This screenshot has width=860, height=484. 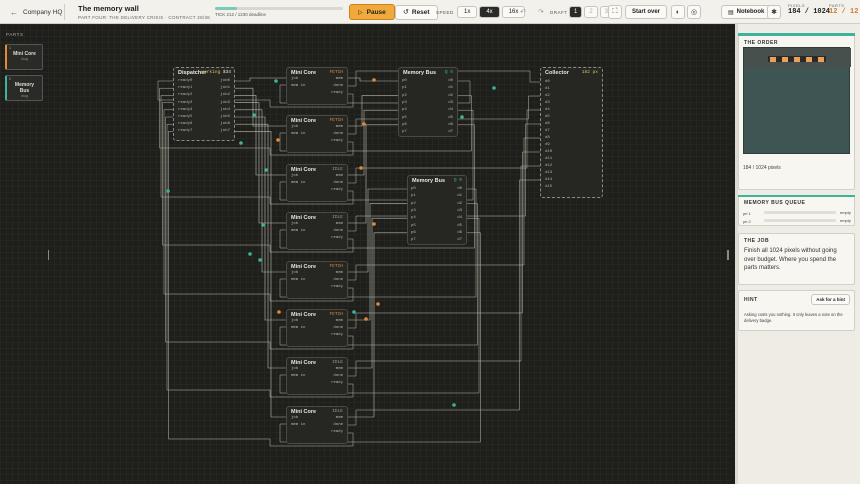 I want to click on node-title: Collector, so click(x=557, y=73).